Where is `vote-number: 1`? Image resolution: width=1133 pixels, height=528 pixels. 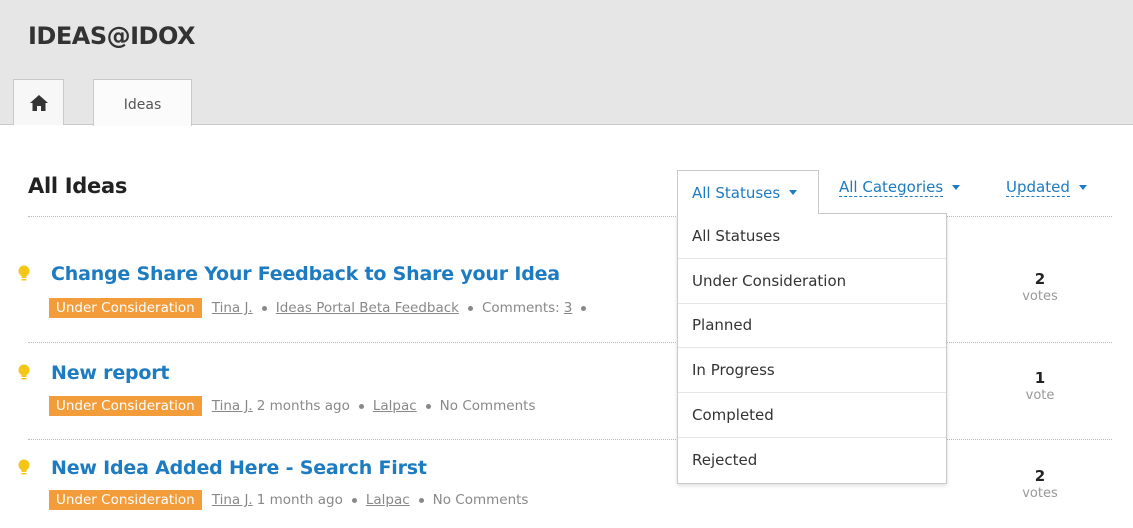
vote-number: 1 is located at coordinates (1040, 378).